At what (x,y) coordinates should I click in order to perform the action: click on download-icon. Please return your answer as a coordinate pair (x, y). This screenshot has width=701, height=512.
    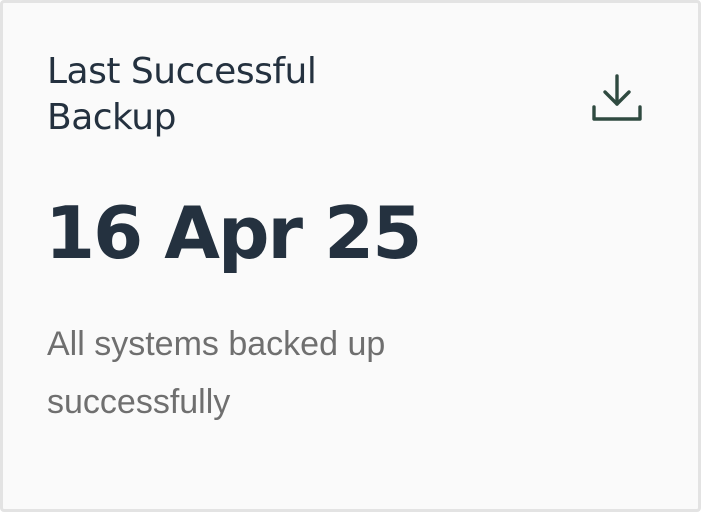
    Looking at the image, I should click on (617, 97).